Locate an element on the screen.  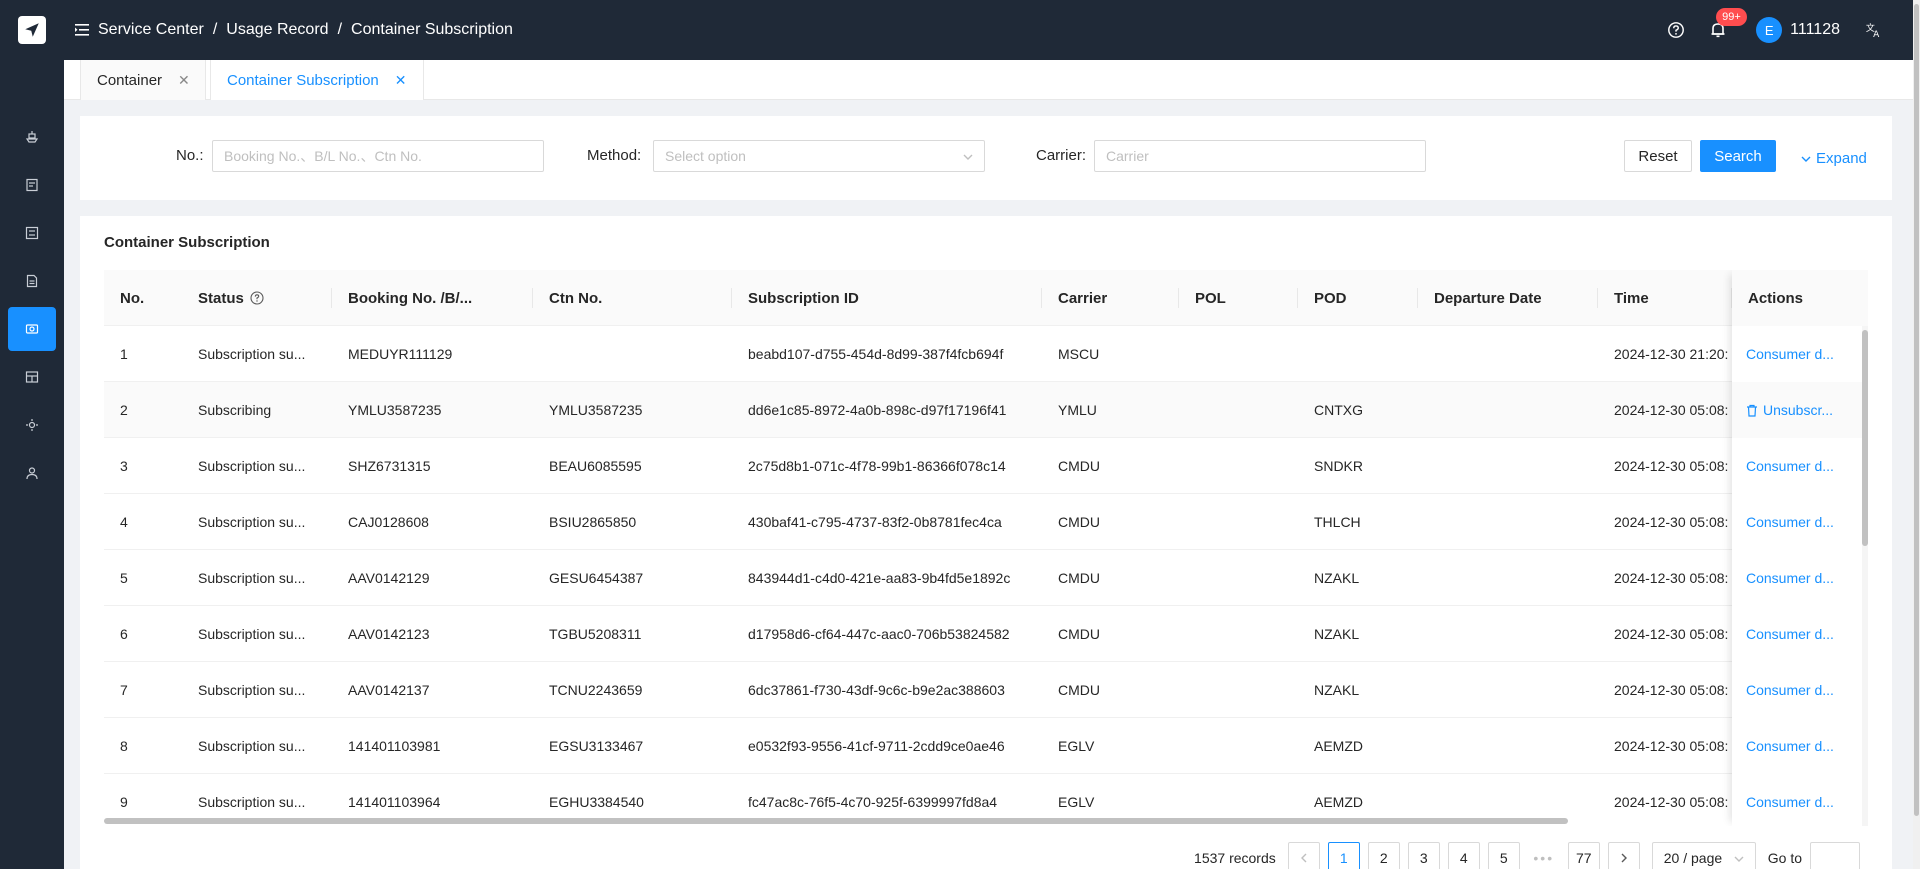
cell-text: 2 is located at coordinates (124, 410).